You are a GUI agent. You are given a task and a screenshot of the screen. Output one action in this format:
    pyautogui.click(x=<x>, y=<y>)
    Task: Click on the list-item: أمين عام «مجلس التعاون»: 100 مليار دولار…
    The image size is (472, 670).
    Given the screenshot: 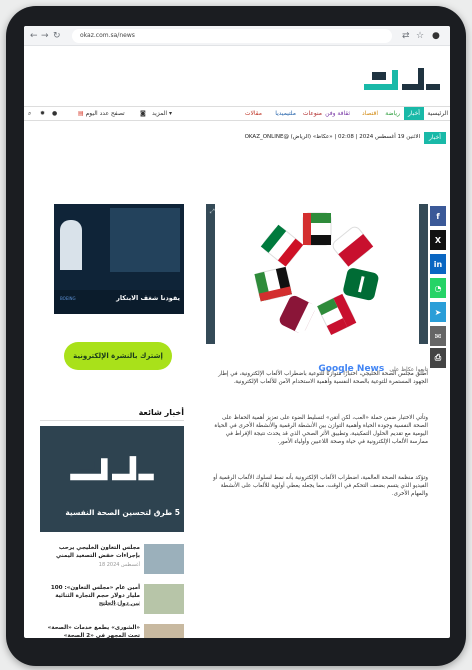 What is the action you would take?
    pyautogui.click(x=112, y=600)
    